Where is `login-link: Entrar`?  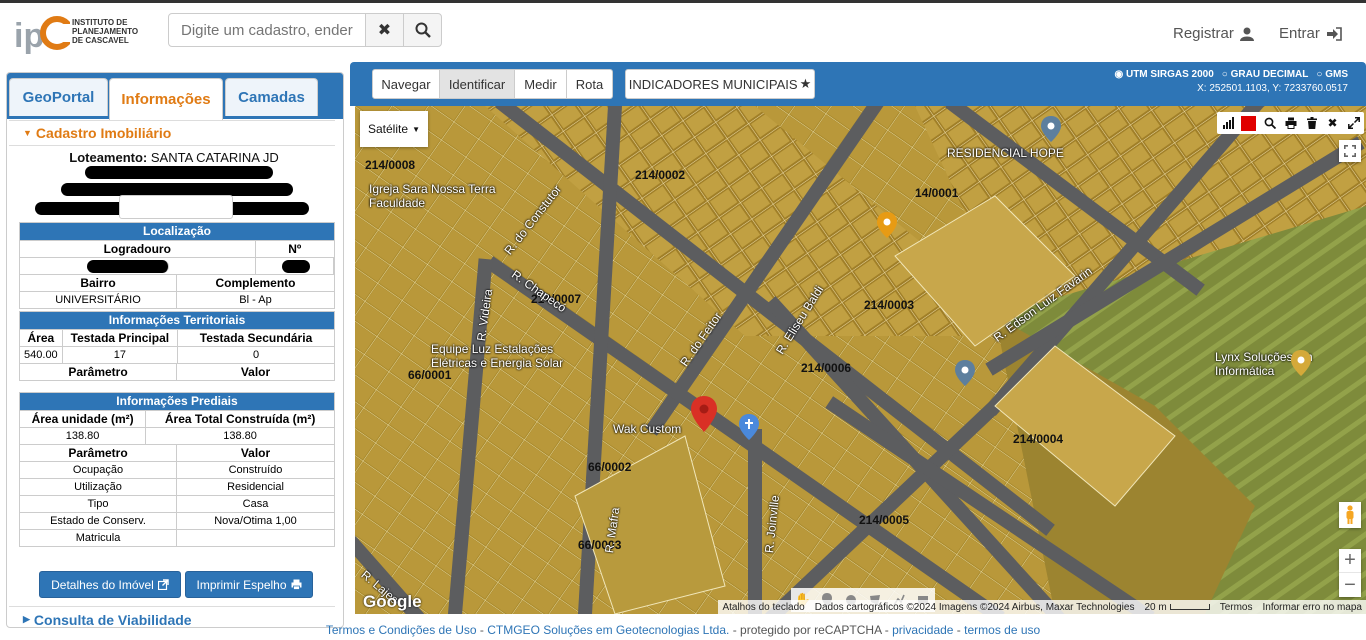
login-link: Entrar is located at coordinates (1310, 33).